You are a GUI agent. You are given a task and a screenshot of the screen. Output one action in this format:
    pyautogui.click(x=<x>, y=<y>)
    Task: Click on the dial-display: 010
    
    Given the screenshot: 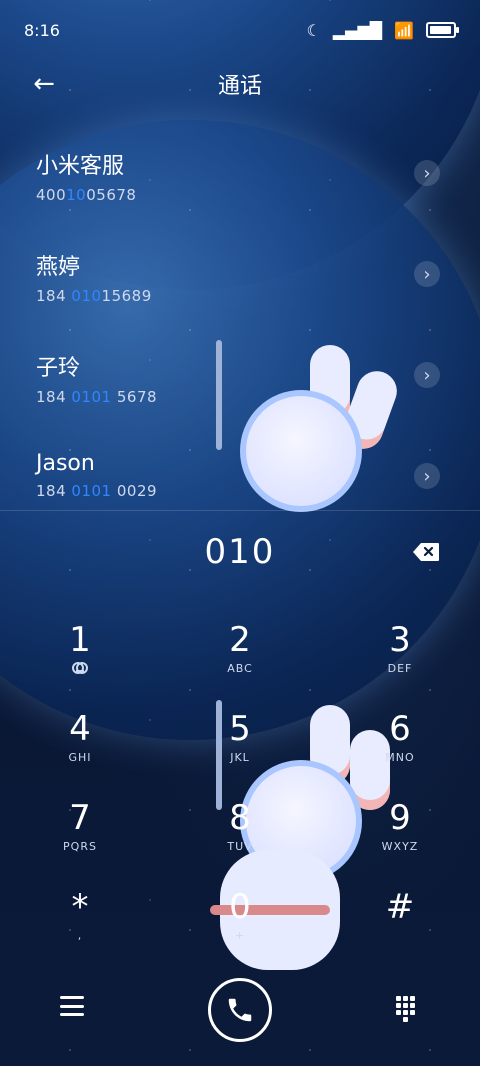 What is the action you would take?
    pyautogui.click(x=240, y=555)
    